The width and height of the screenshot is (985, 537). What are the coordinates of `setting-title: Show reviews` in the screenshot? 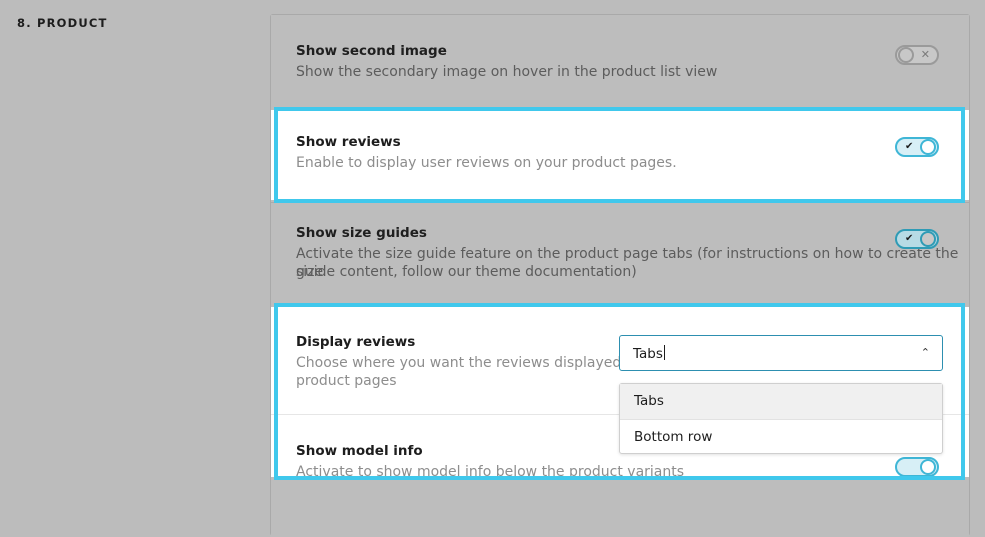 It's located at (348, 142).